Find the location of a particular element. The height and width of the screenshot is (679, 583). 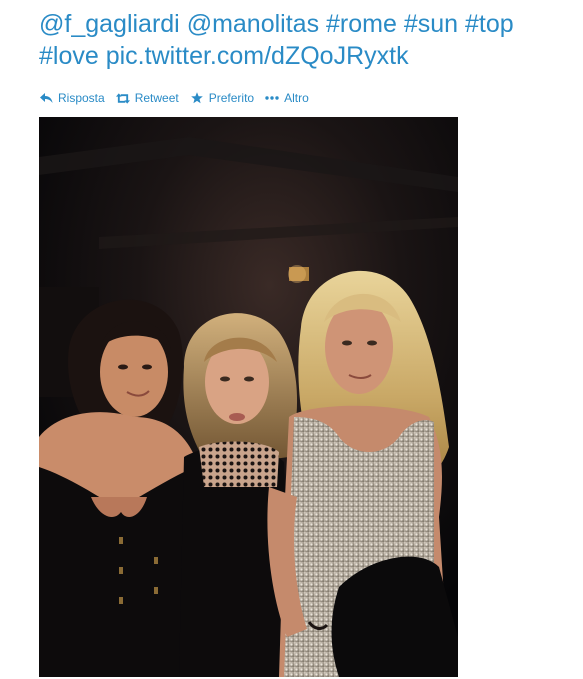

retweet-button: Retweet is located at coordinates (147, 98).